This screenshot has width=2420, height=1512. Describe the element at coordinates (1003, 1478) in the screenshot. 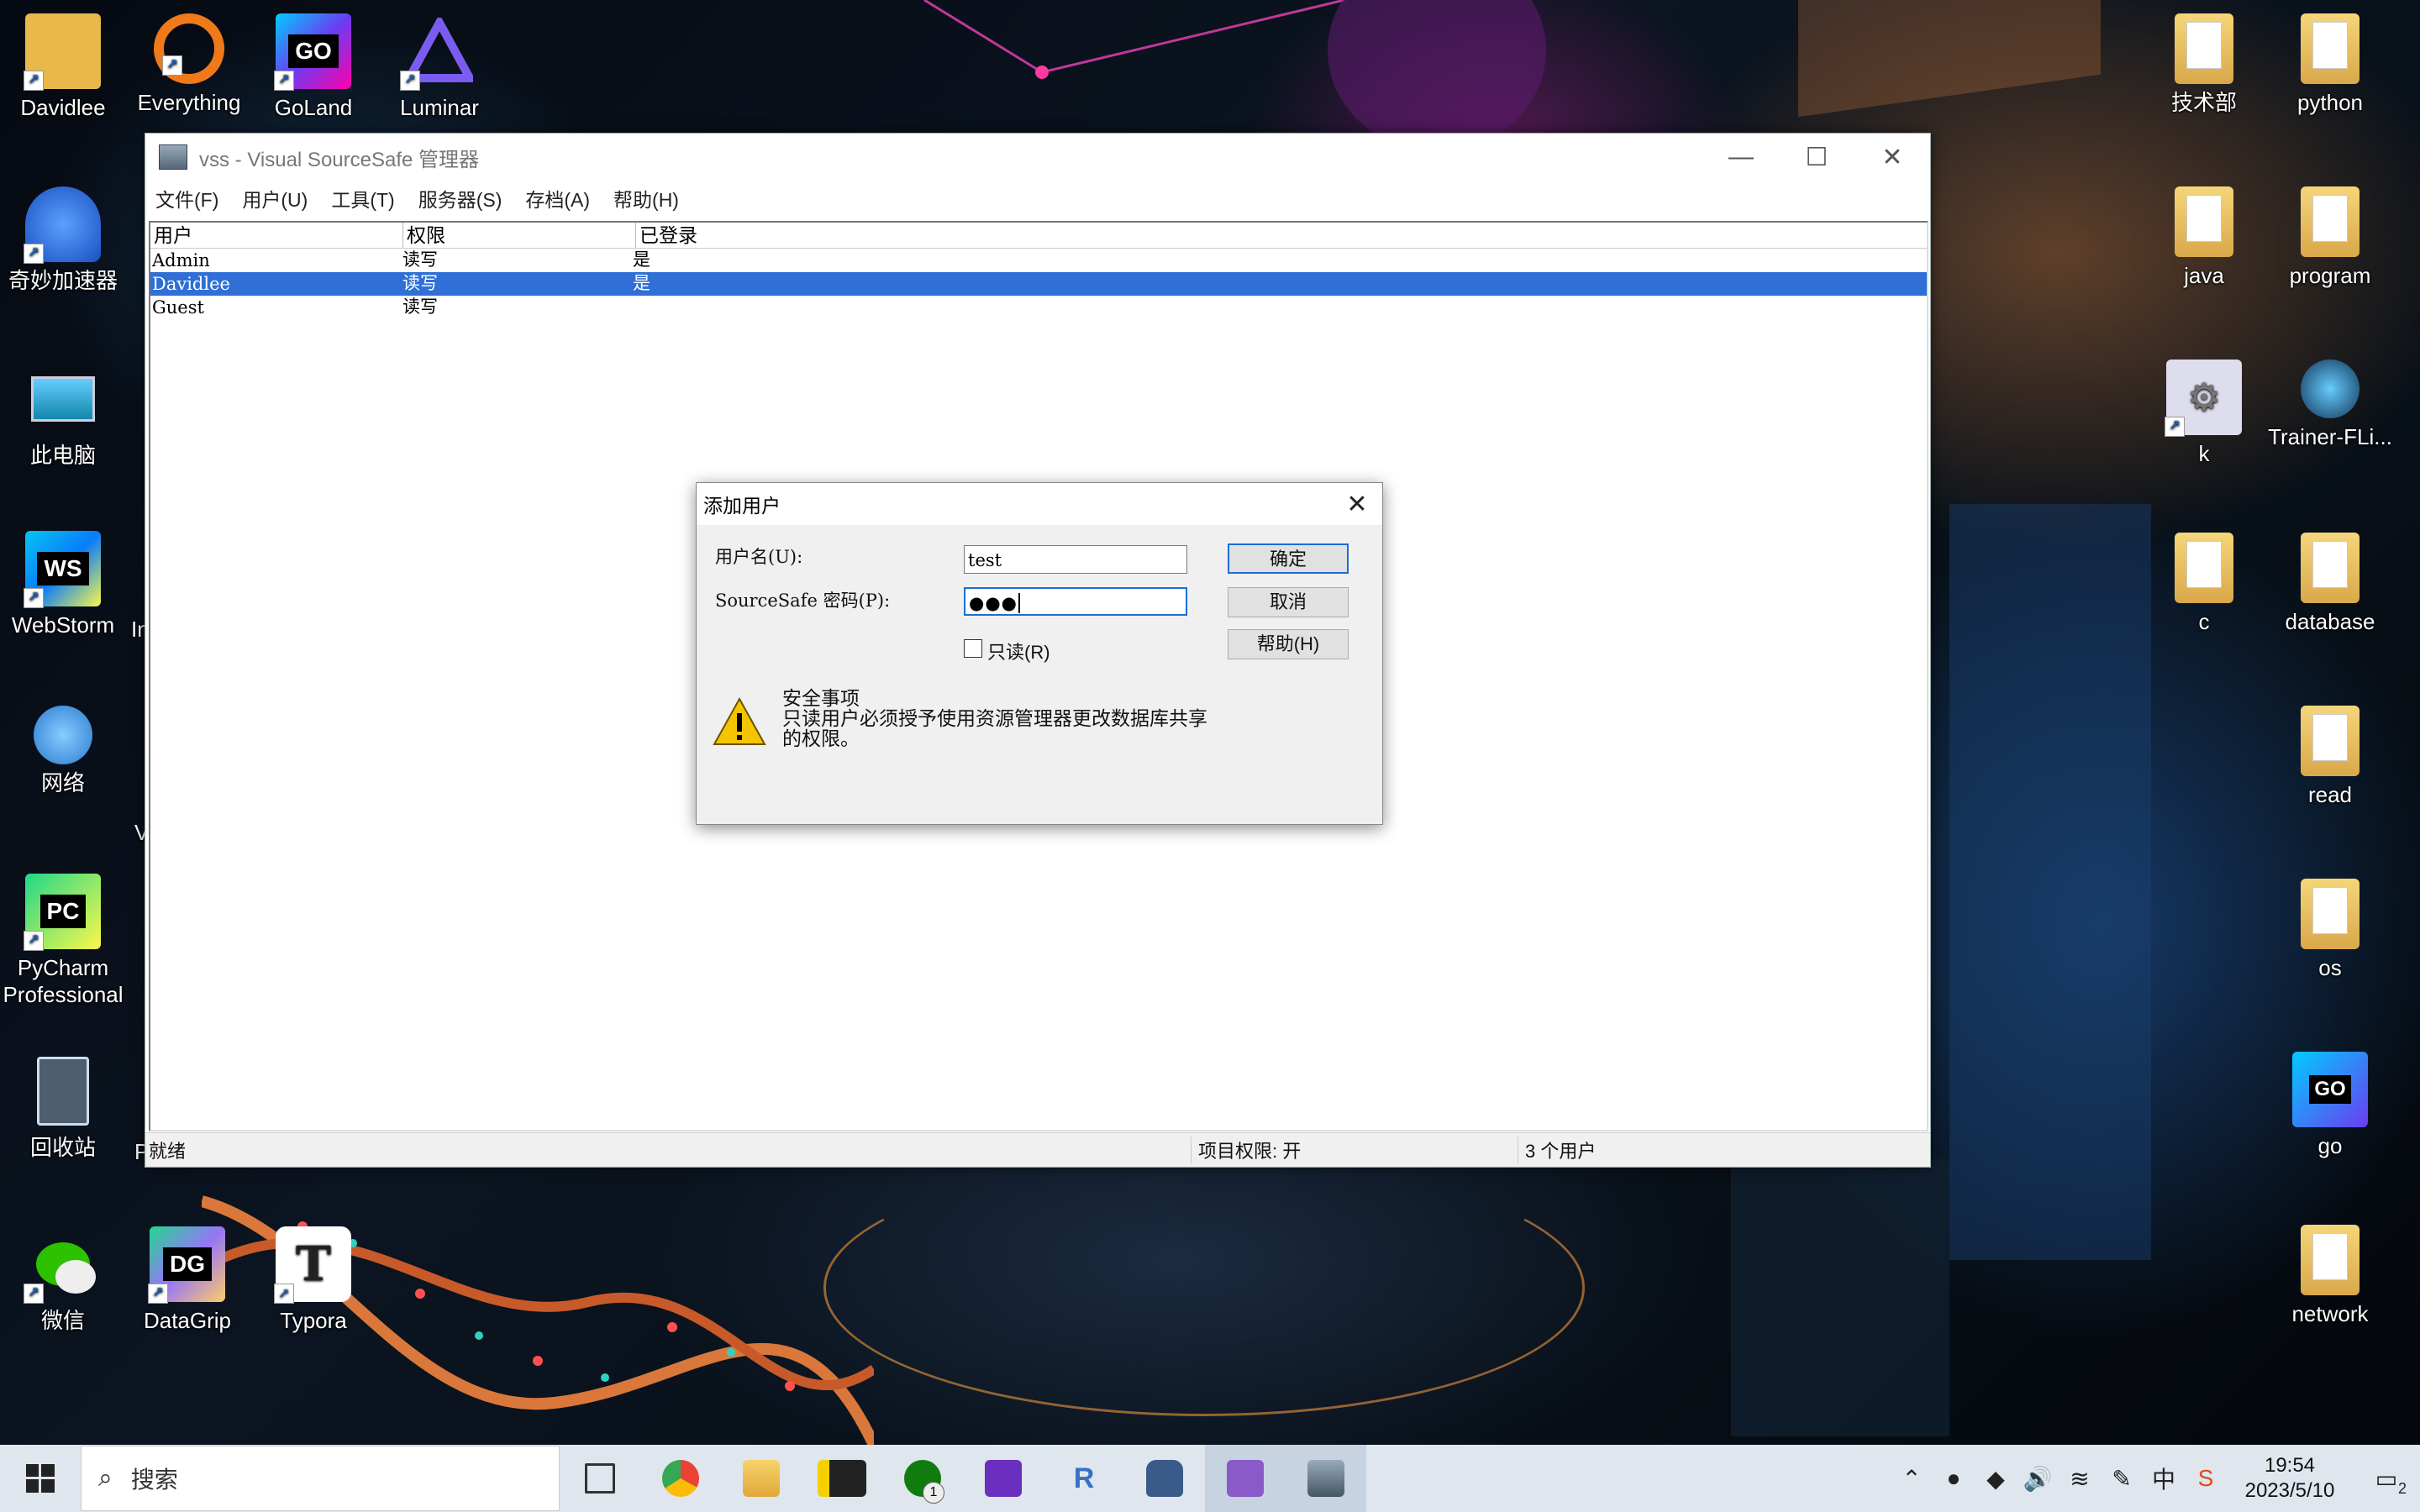

I see `app-icon` at that location.